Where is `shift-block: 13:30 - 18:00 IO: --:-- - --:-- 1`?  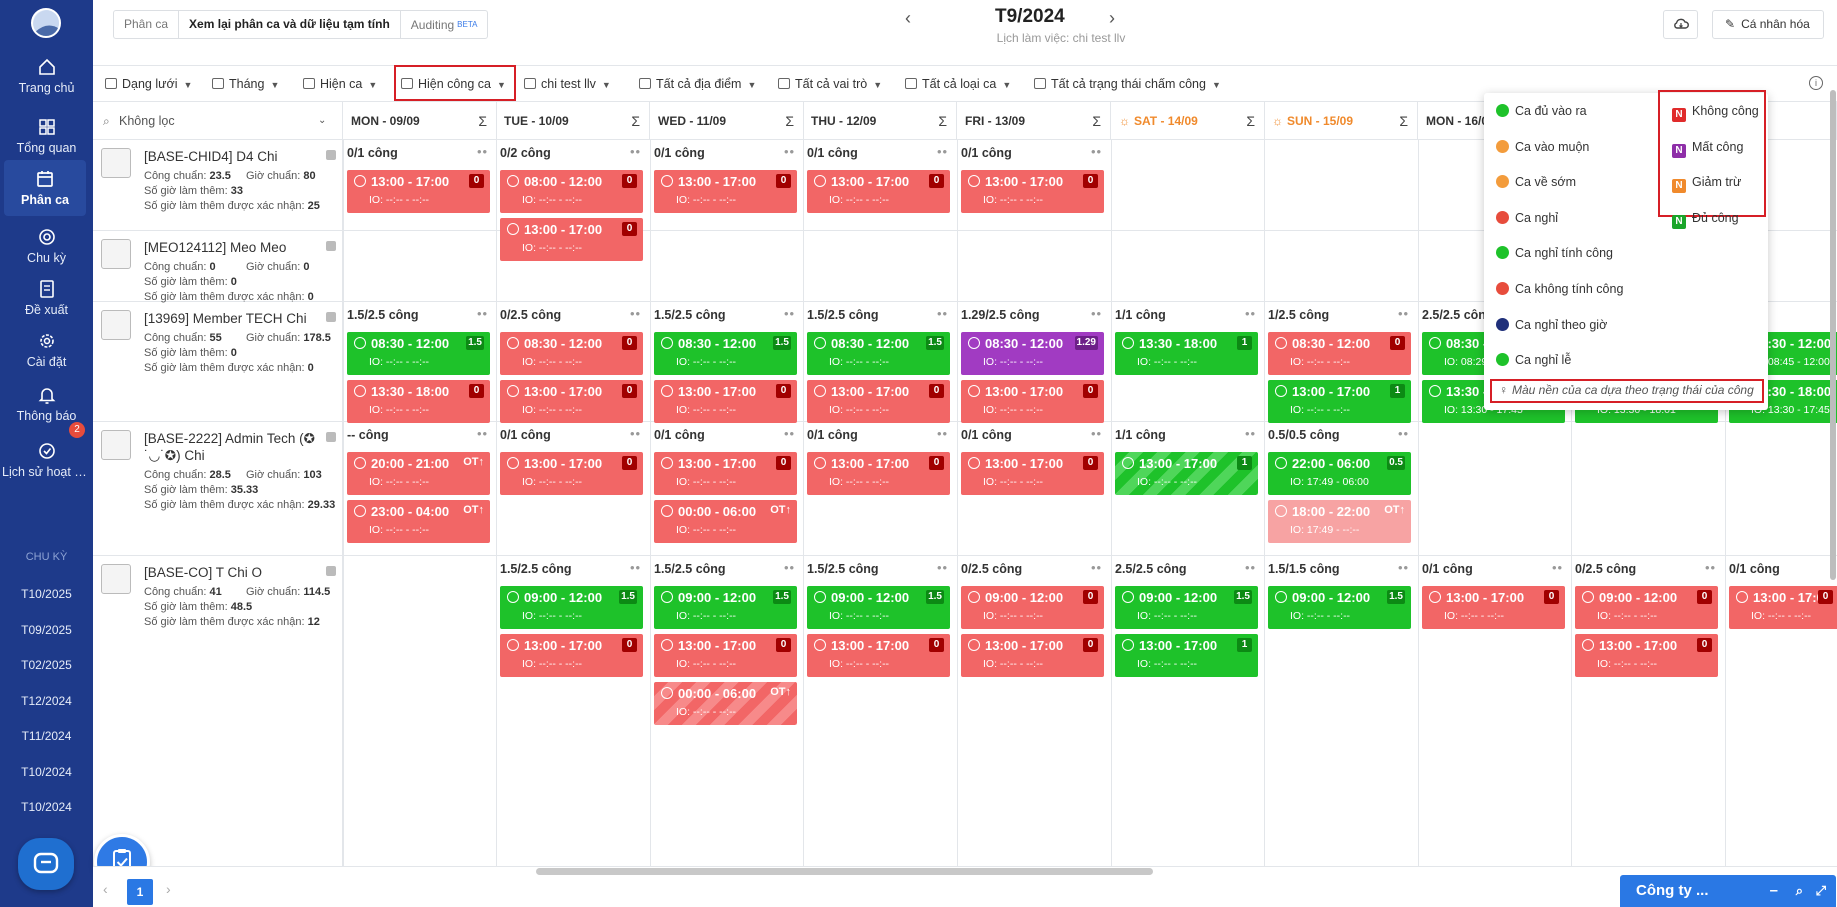 shift-block: 13:30 - 18:00 IO: --:-- - --:-- 1 is located at coordinates (1186, 353).